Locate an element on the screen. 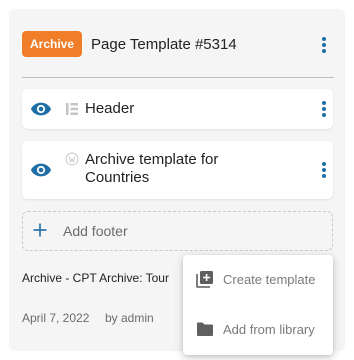  archive-part-label-line1: Archive template for is located at coordinates (152, 159).